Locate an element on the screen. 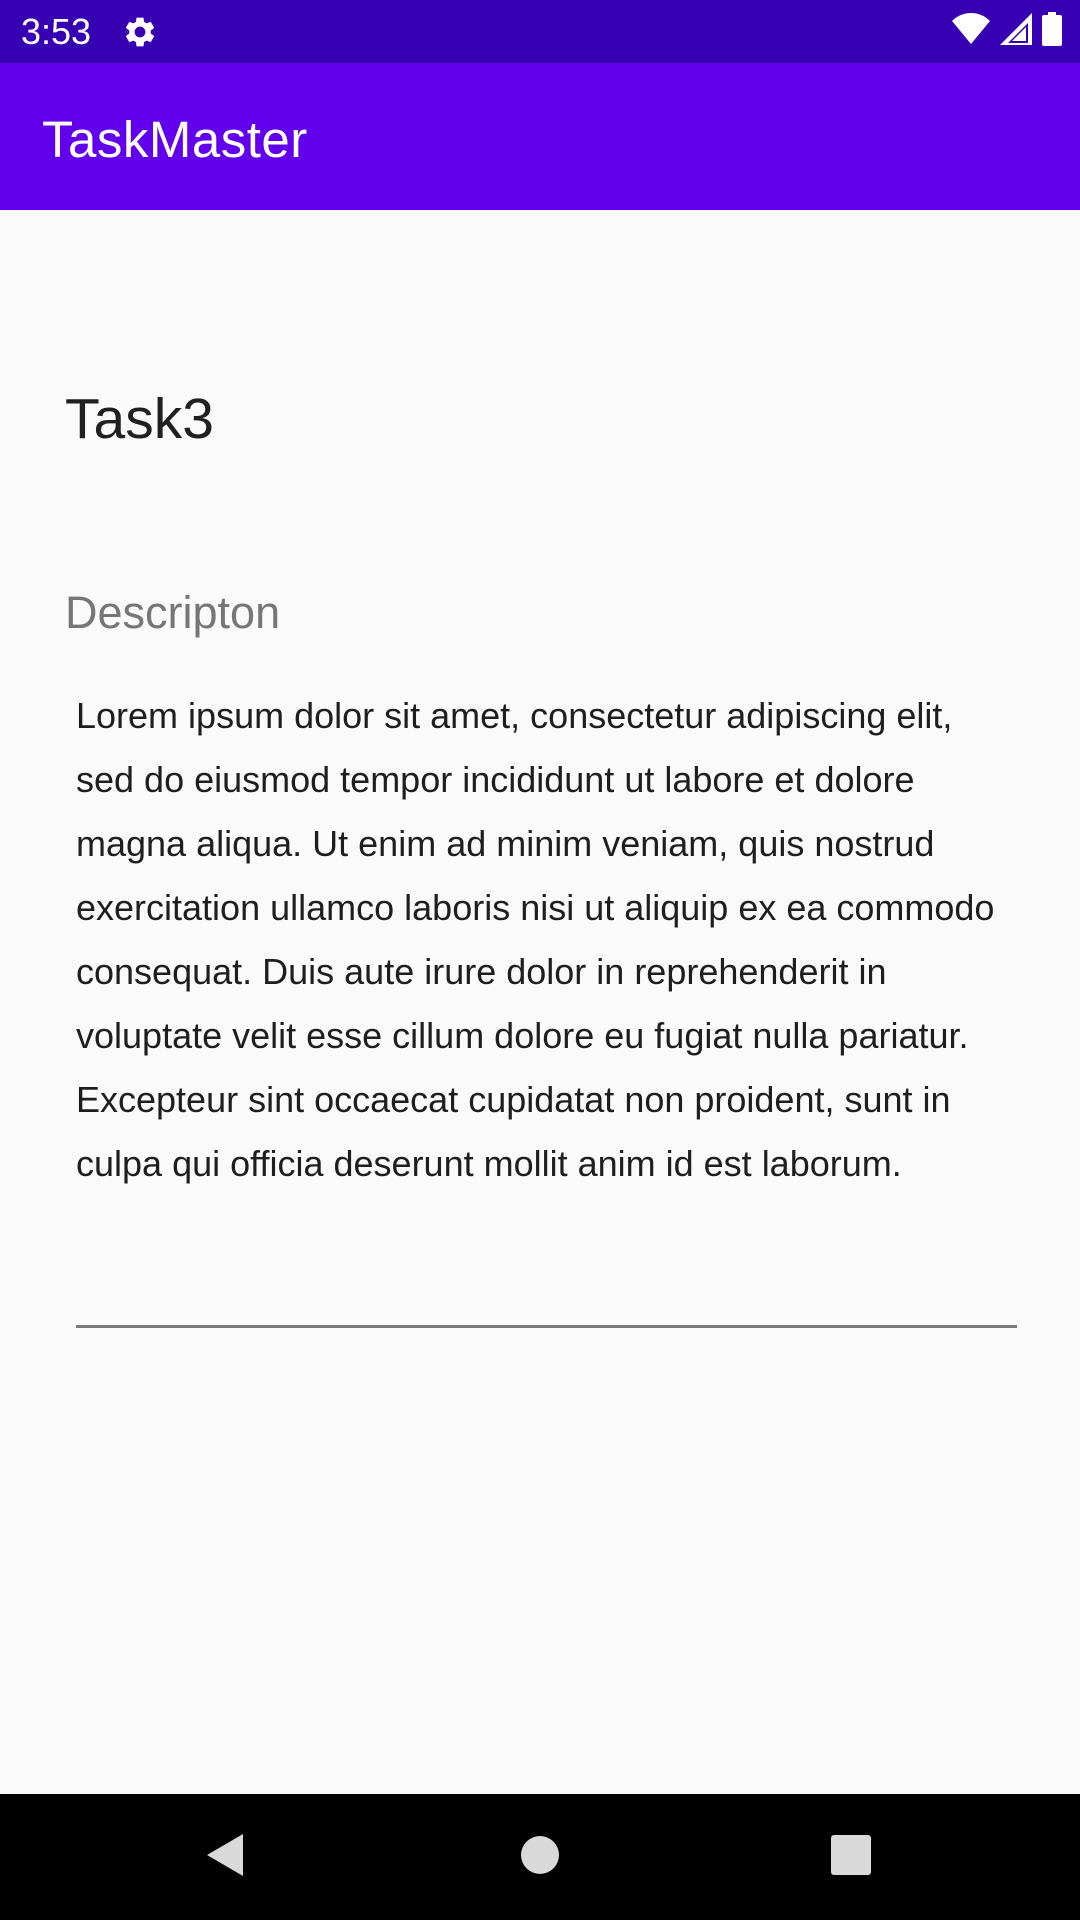  wifi-icon is located at coordinates (971, 31).